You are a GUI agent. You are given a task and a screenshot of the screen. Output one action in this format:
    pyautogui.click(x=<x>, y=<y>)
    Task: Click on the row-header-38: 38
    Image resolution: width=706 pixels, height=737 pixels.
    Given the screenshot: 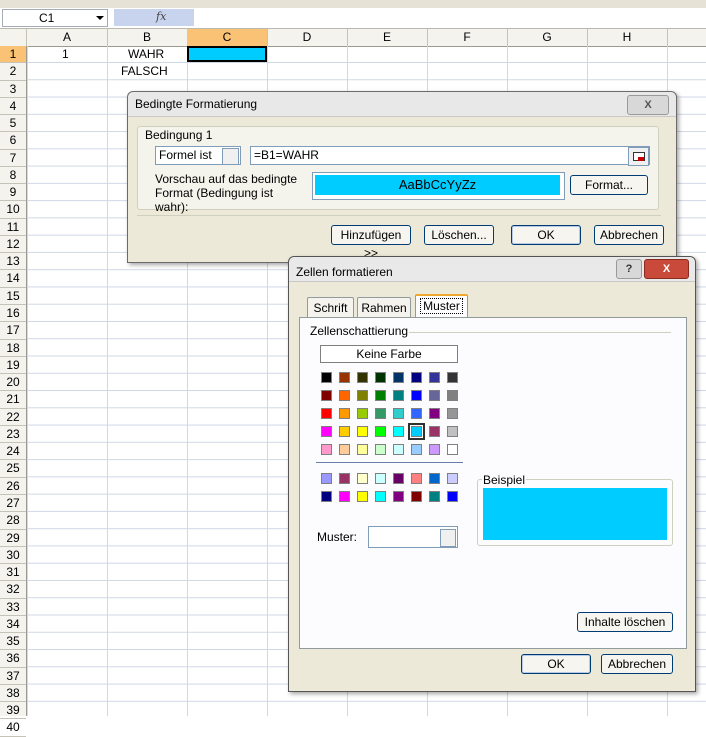 What is the action you would take?
    pyautogui.click(x=13, y=694)
    